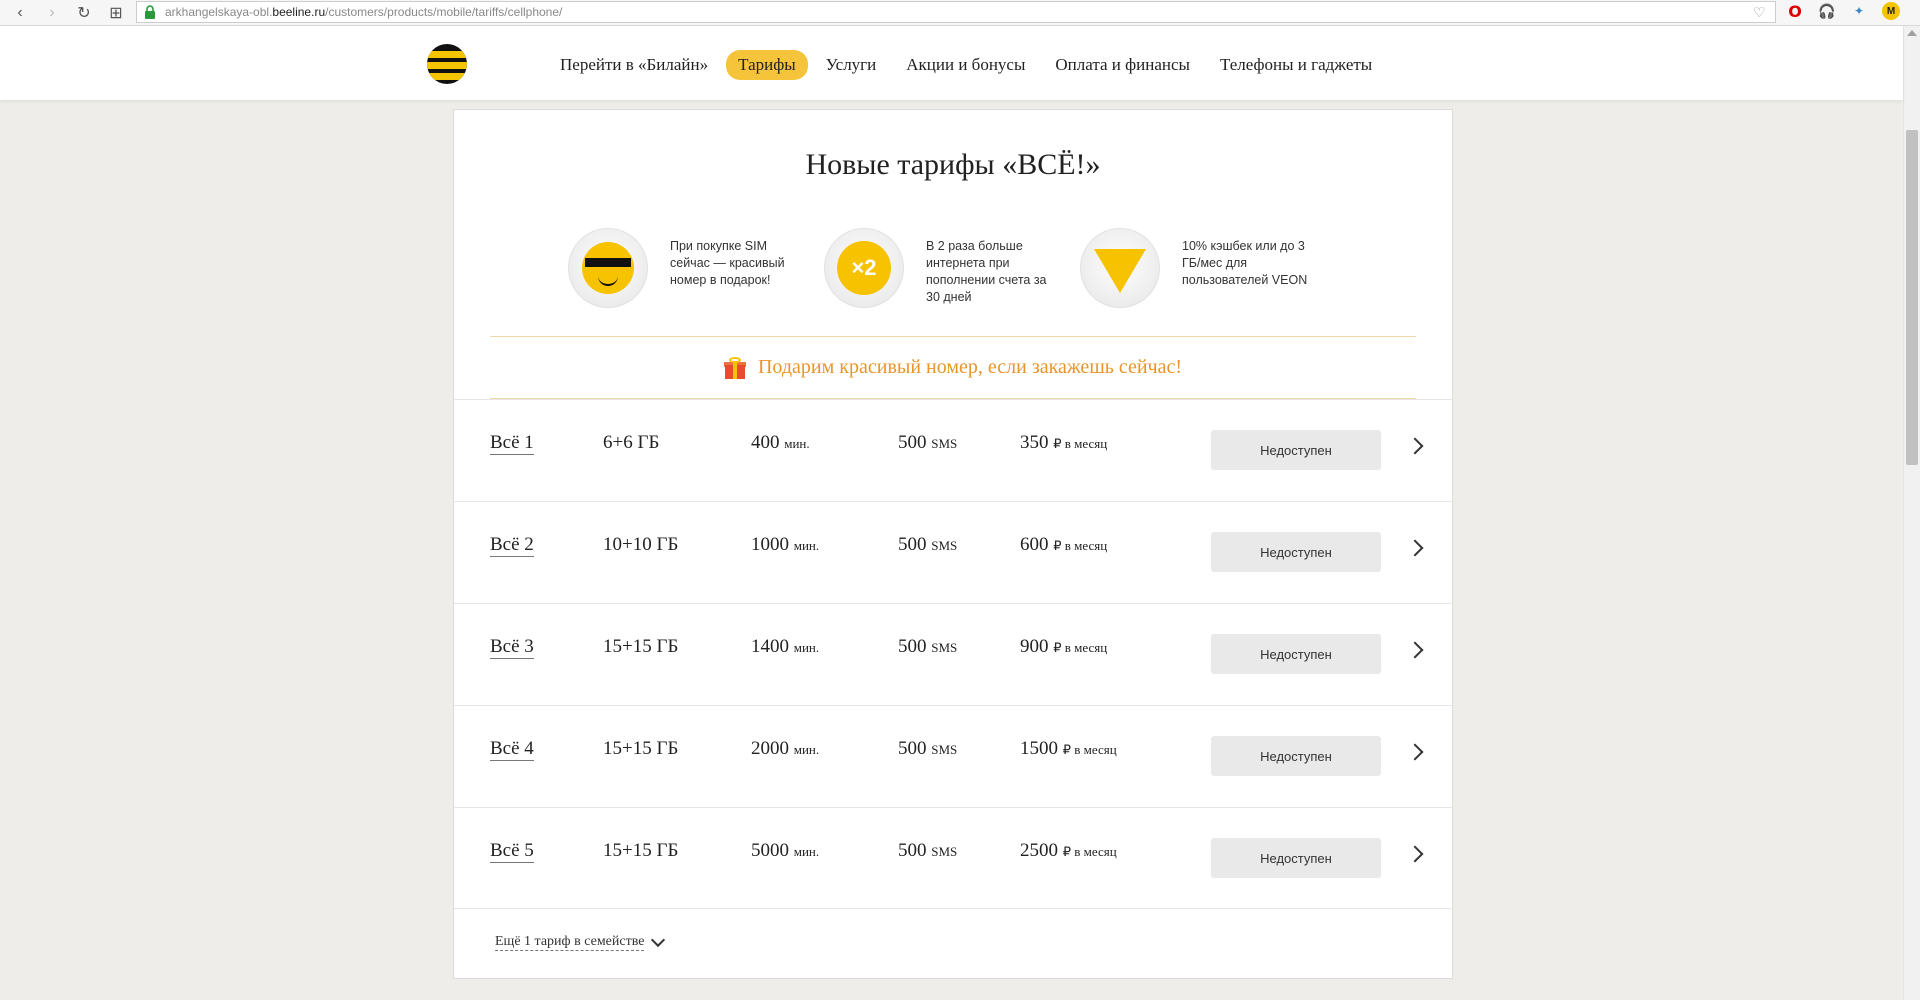 The image size is (1920, 1000). What do you see at coordinates (116, 13) in the screenshot?
I see `tabs-grid-icon: ⊞` at bounding box center [116, 13].